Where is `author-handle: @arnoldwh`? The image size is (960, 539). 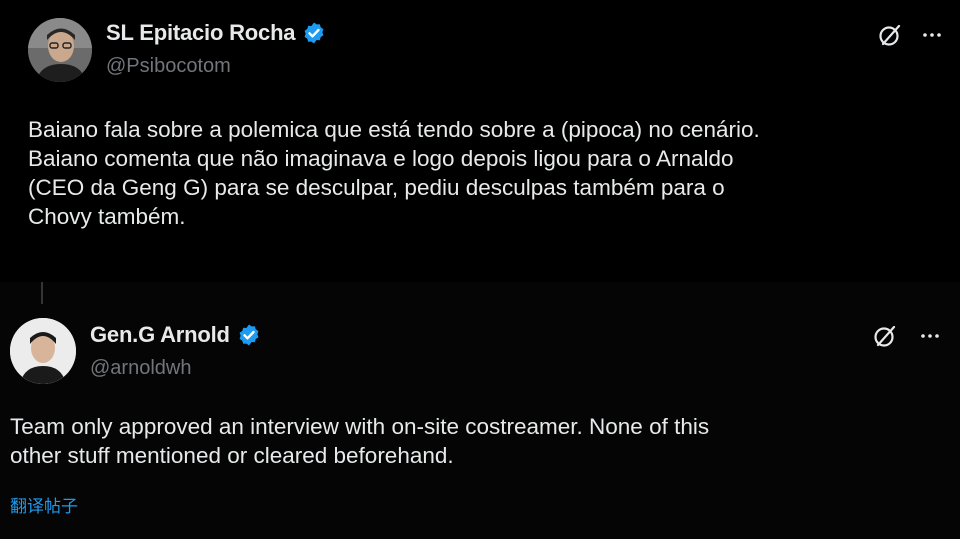
author-handle: @arnoldwh is located at coordinates (140, 368).